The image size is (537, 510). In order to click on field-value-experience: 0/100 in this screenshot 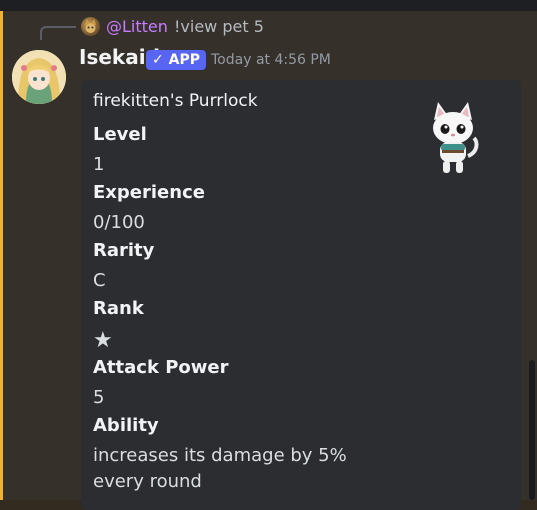, I will do `click(119, 222)`.